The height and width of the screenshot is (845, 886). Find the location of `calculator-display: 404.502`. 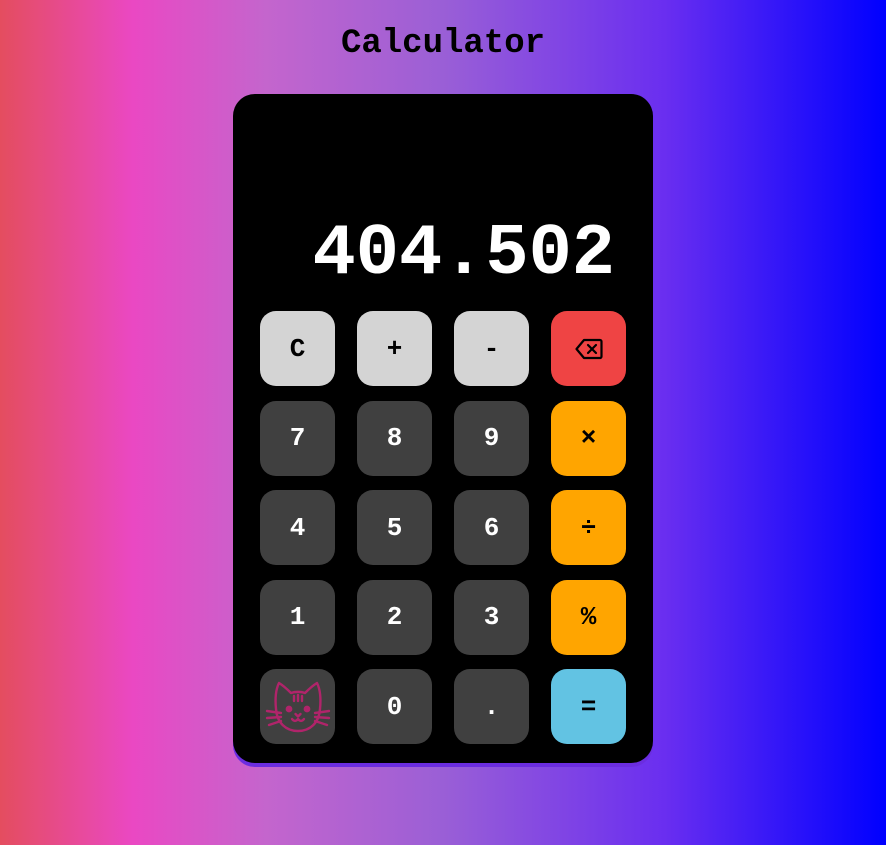

calculator-display: 404.502 is located at coordinates (463, 254).